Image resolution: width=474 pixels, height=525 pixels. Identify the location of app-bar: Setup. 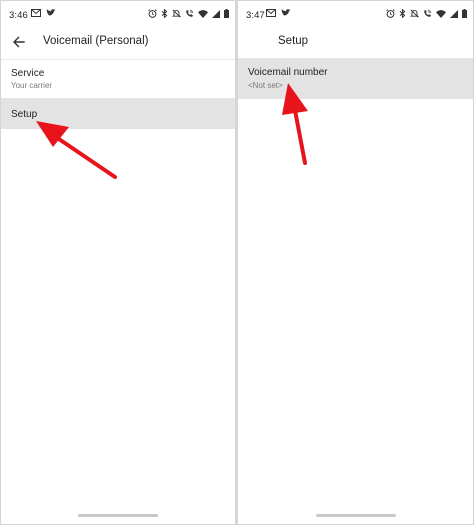
(355, 42).